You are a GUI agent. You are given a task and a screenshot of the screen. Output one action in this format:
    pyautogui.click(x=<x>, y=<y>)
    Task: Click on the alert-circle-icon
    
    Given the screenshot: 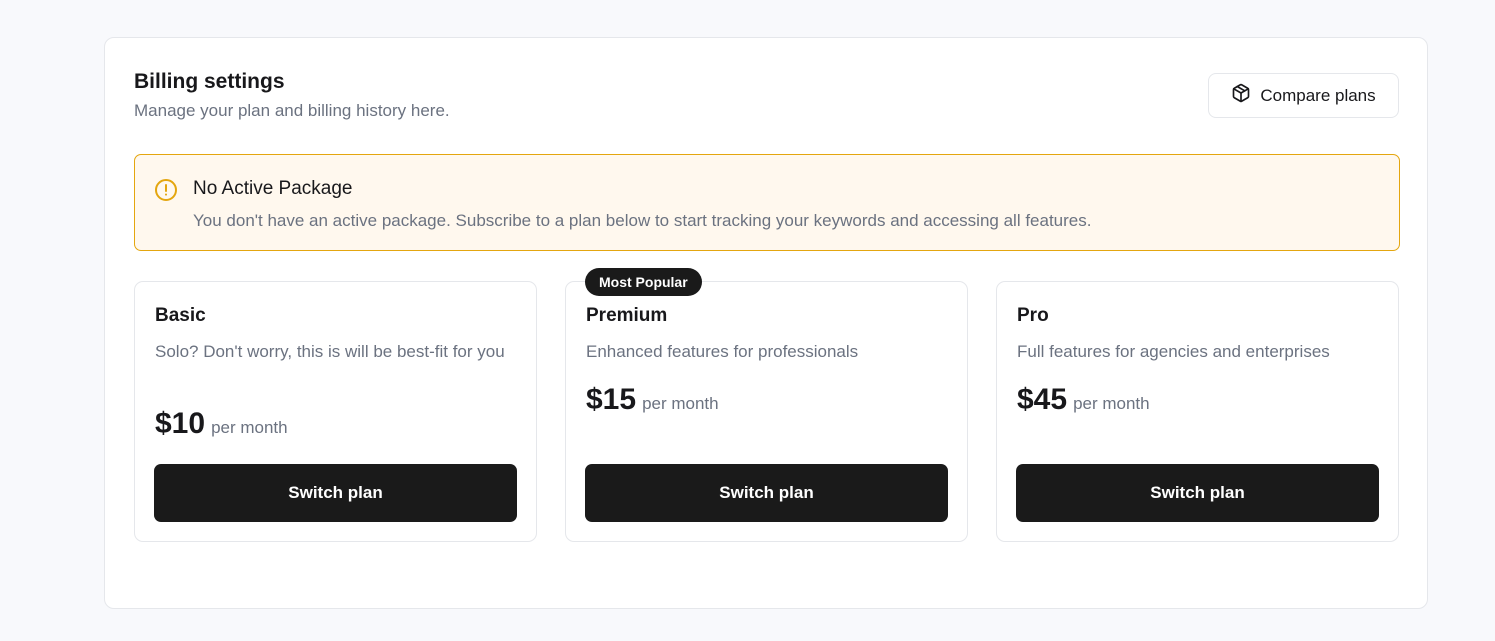 What is the action you would take?
    pyautogui.click(x=166, y=190)
    